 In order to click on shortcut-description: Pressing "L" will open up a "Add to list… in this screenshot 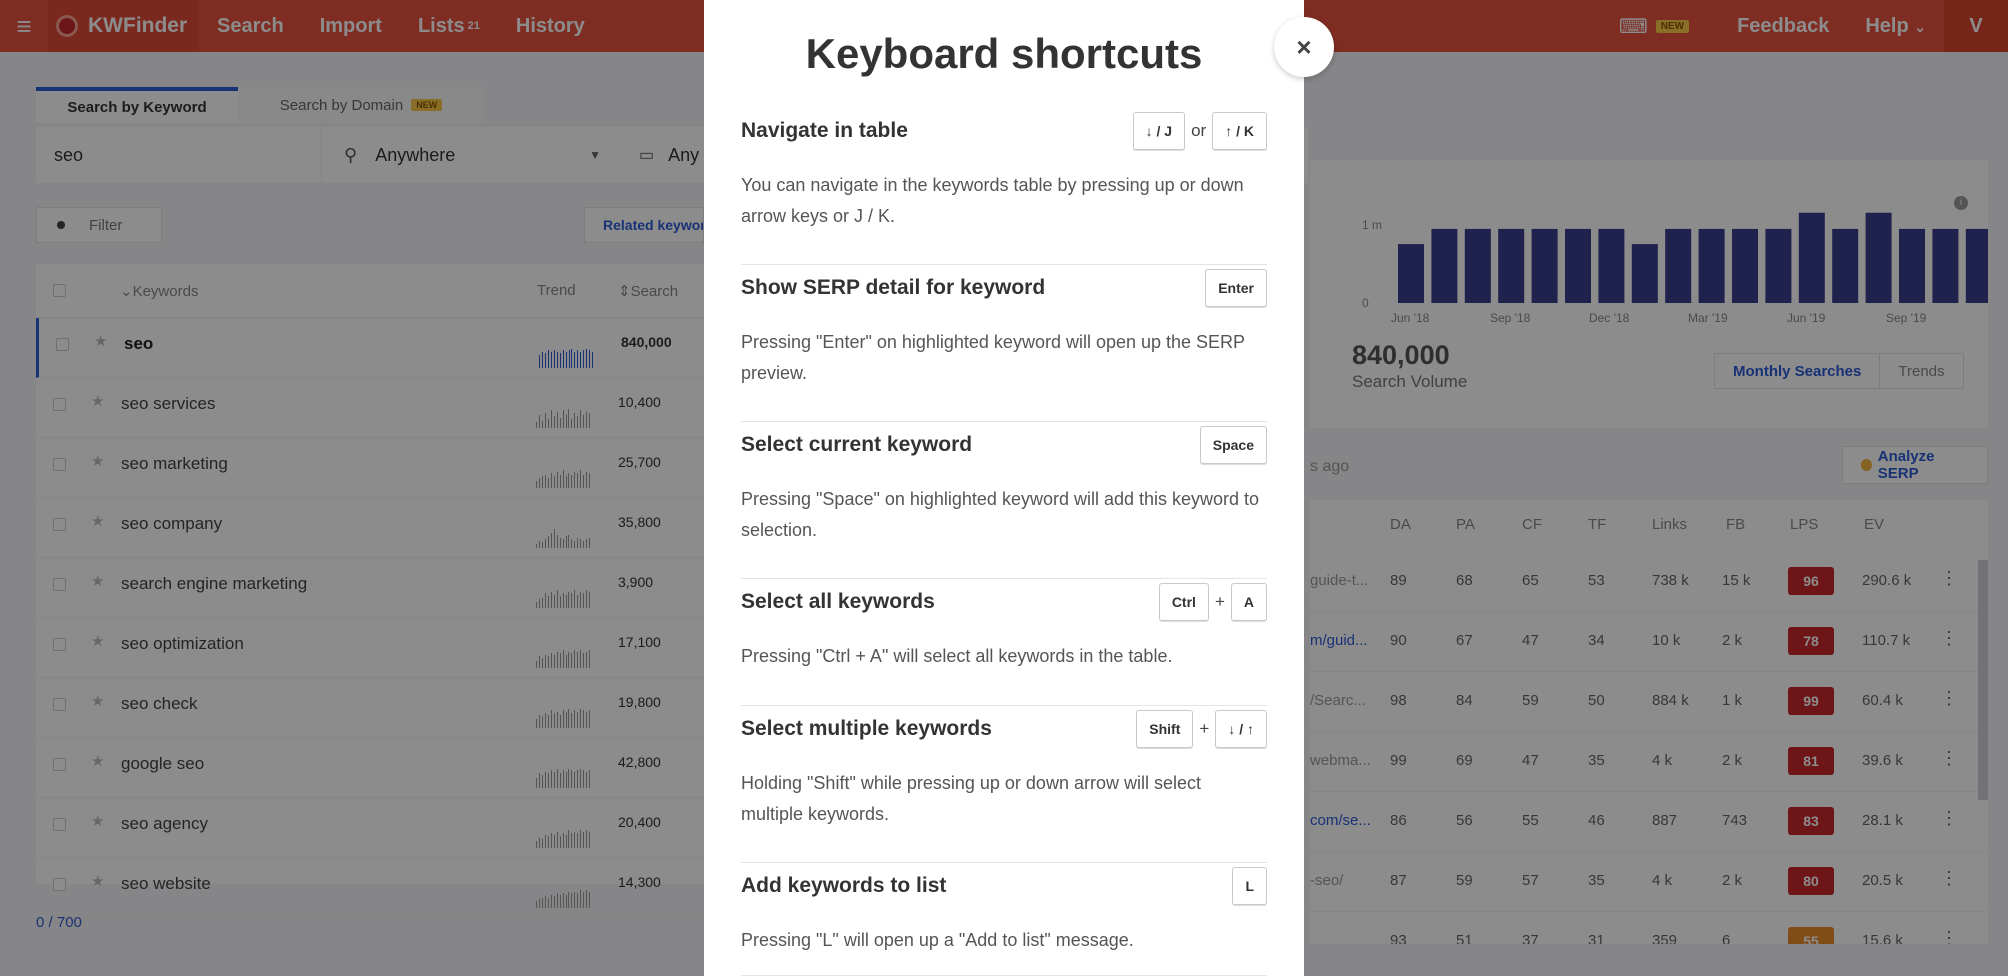, I will do `click(937, 940)`.